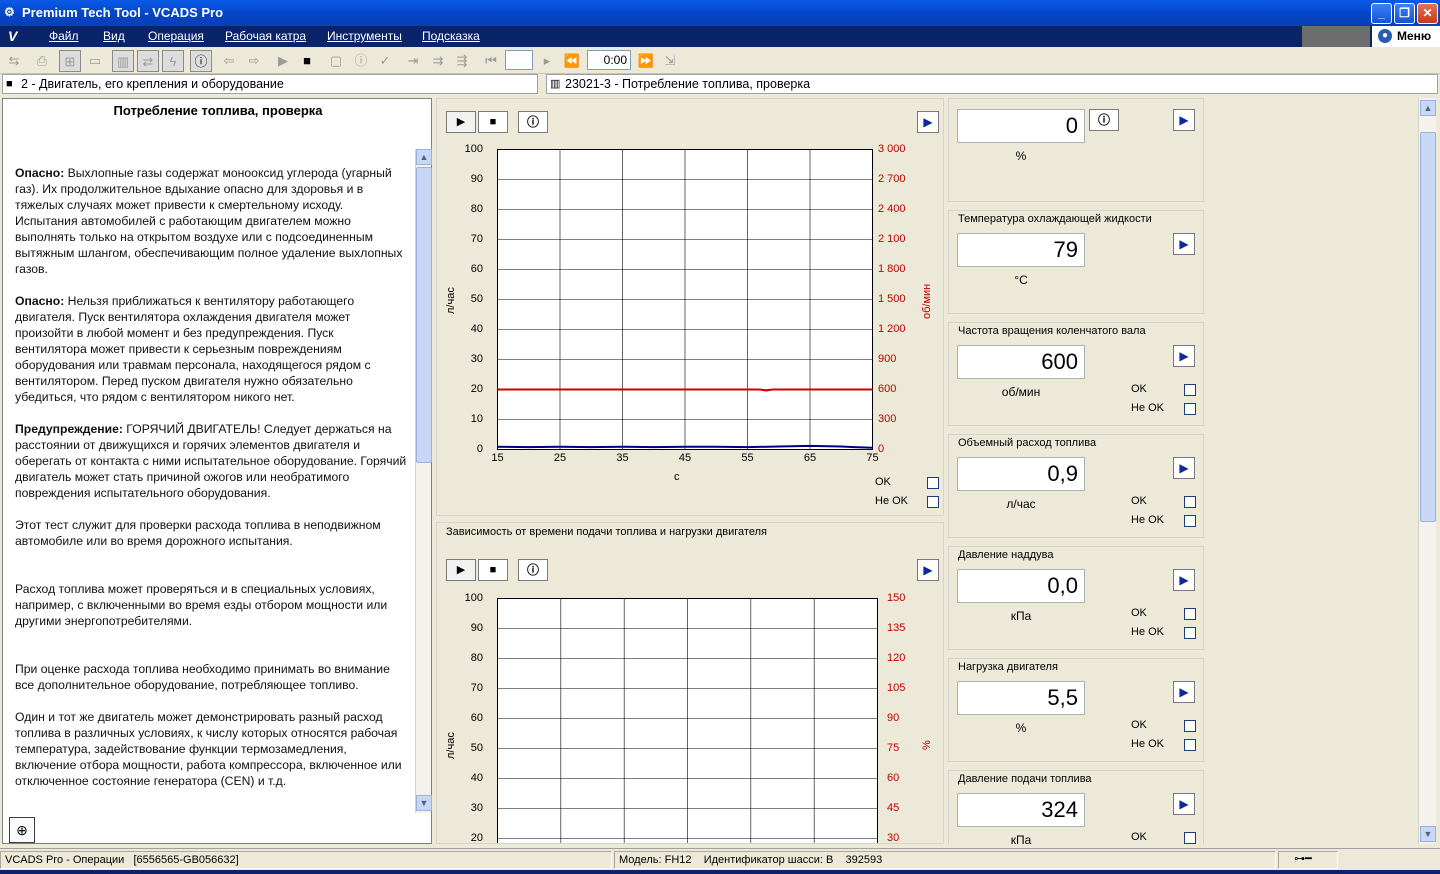  Describe the element at coordinates (461, 122) in the screenshot. I see `chart1-play-button: ▶` at that location.